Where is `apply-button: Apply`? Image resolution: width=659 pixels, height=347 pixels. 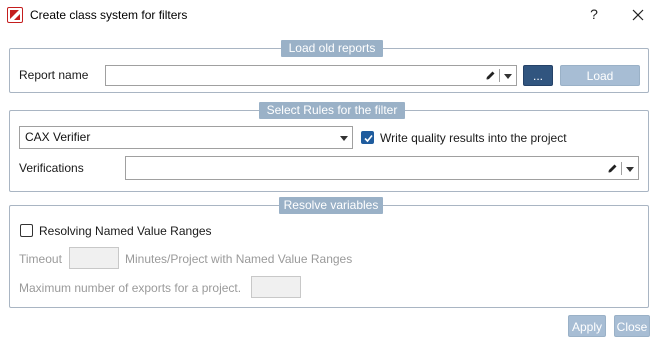
apply-button: Apply is located at coordinates (587, 326).